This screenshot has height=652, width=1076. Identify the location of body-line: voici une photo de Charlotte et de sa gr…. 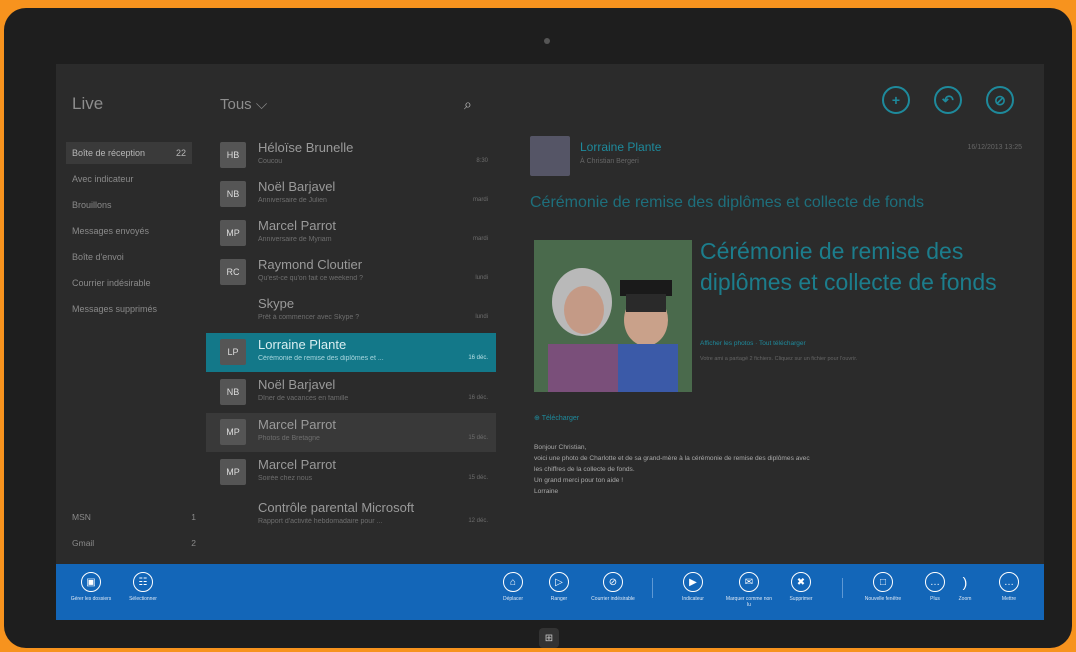
(672, 458).